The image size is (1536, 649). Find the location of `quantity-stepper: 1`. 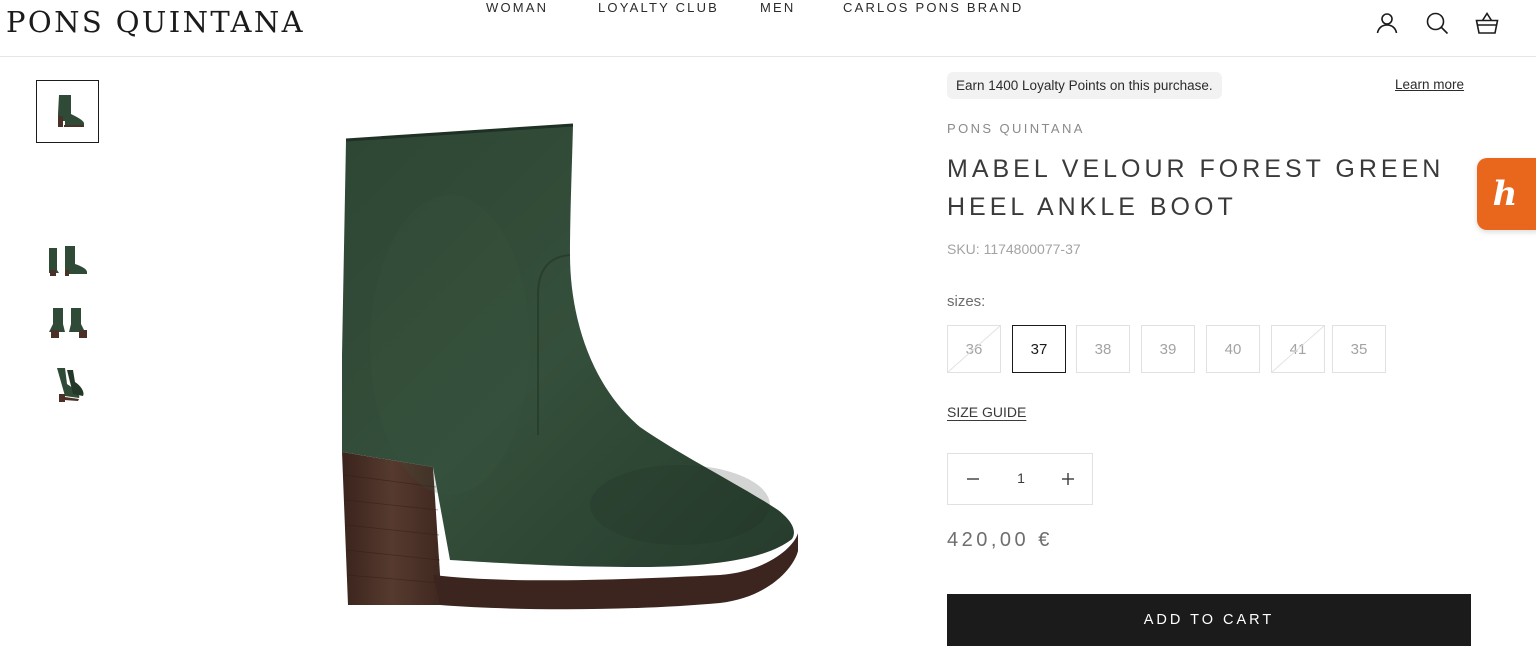

quantity-stepper: 1 is located at coordinates (1020, 479).